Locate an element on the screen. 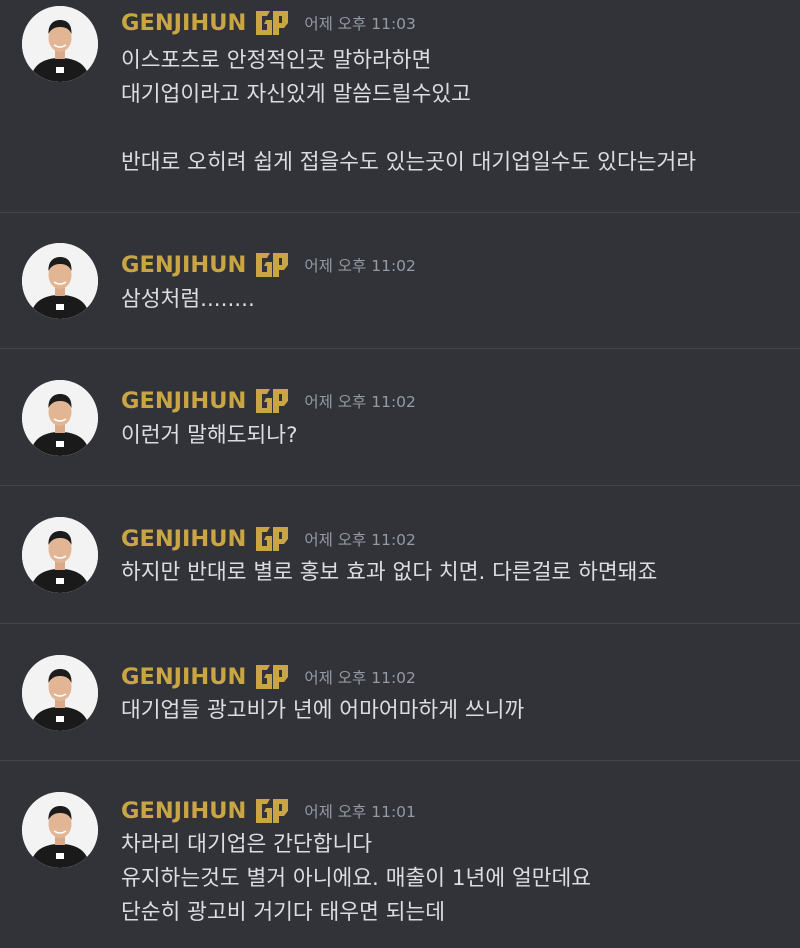  timestamp: 어제 오후 11:03 is located at coordinates (360, 24).